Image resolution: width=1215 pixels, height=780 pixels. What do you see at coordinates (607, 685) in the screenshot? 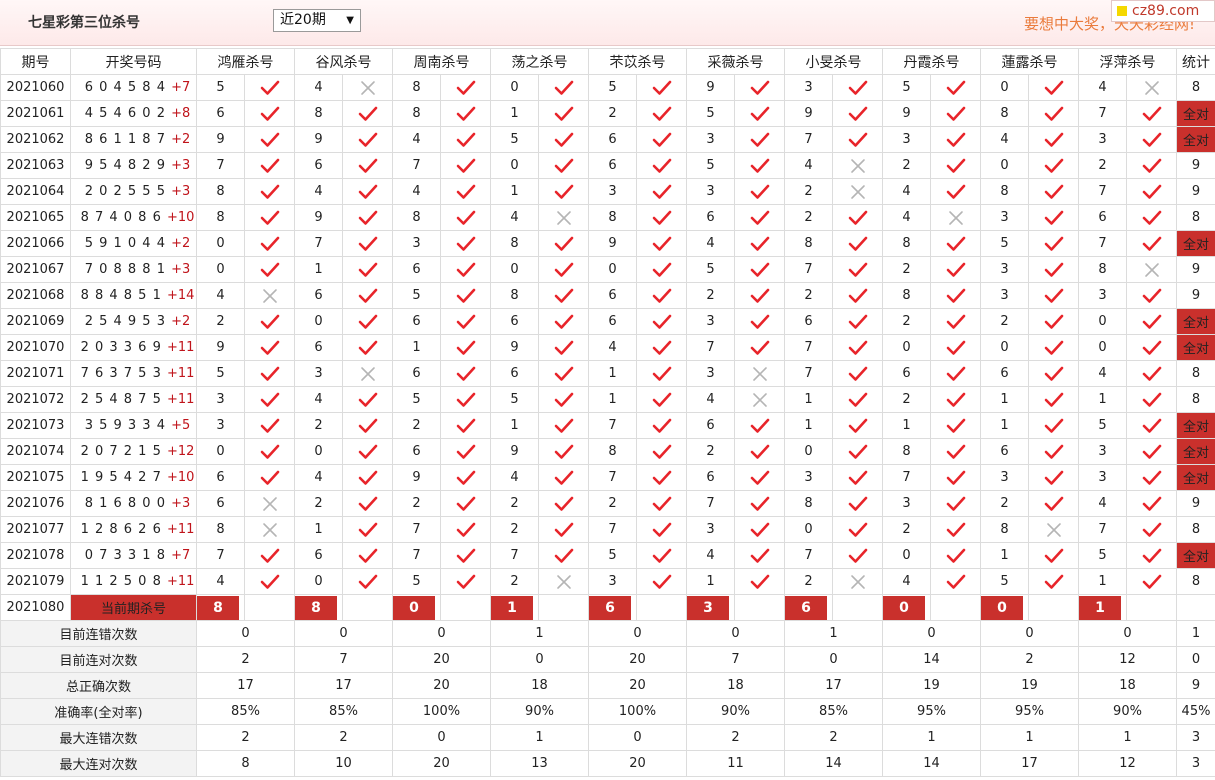
I see `stats-row: 总正确次数 17 17 20 18 20 18 17 19 19 18 9` at bounding box center [607, 685].